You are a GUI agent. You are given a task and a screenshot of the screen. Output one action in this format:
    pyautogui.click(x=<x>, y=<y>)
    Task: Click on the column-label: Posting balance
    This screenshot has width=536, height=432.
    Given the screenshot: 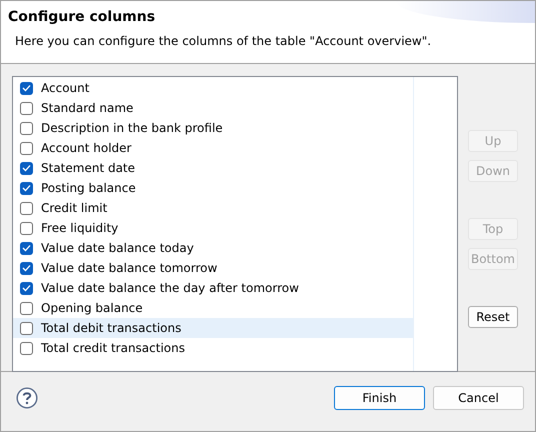 What is the action you would take?
    pyautogui.click(x=88, y=188)
    